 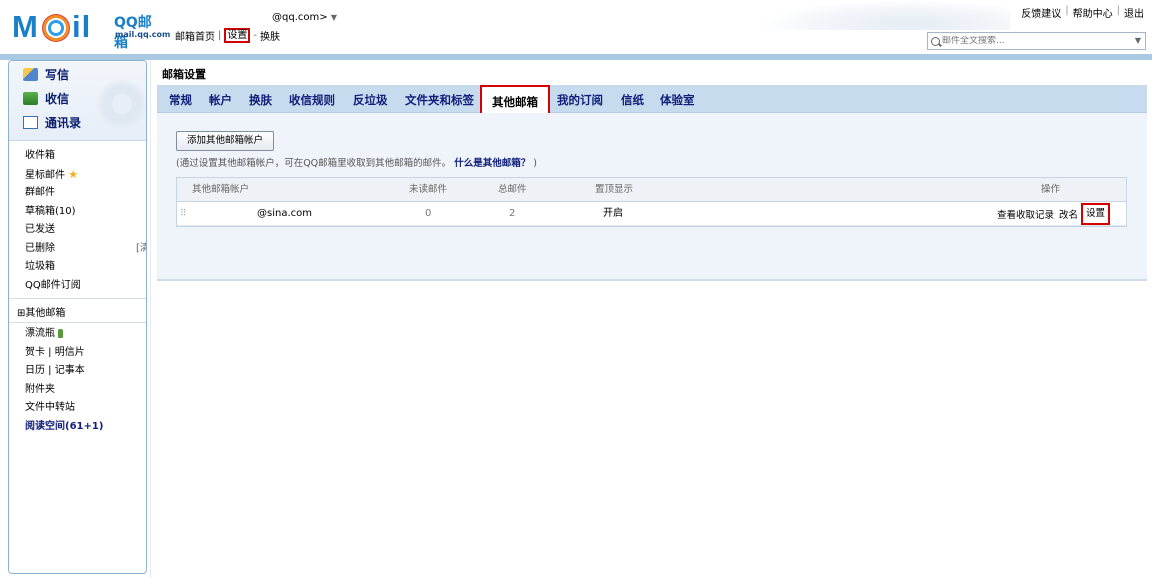 What do you see at coordinates (333, 17) in the screenshot?
I see `dropdown-arrow-icon: ▼` at bounding box center [333, 17].